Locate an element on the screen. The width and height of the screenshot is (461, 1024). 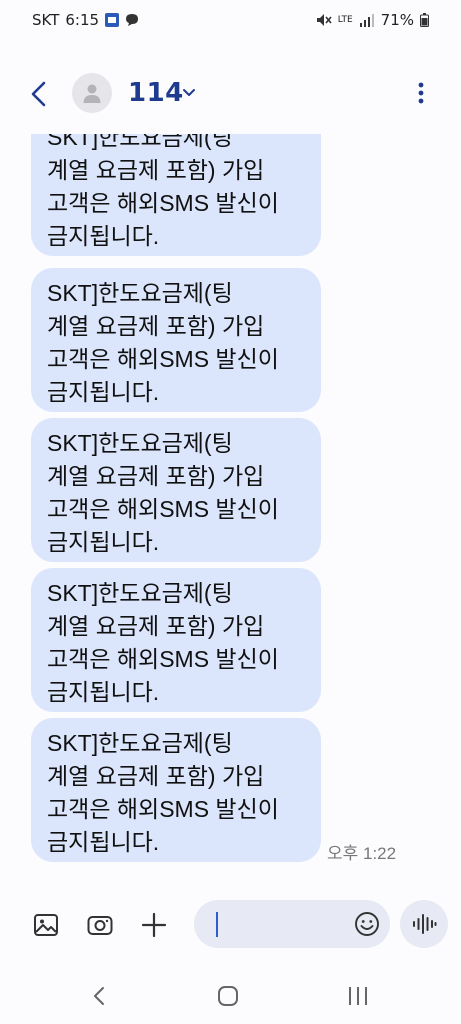
smiley-icon is located at coordinates (367, 924).